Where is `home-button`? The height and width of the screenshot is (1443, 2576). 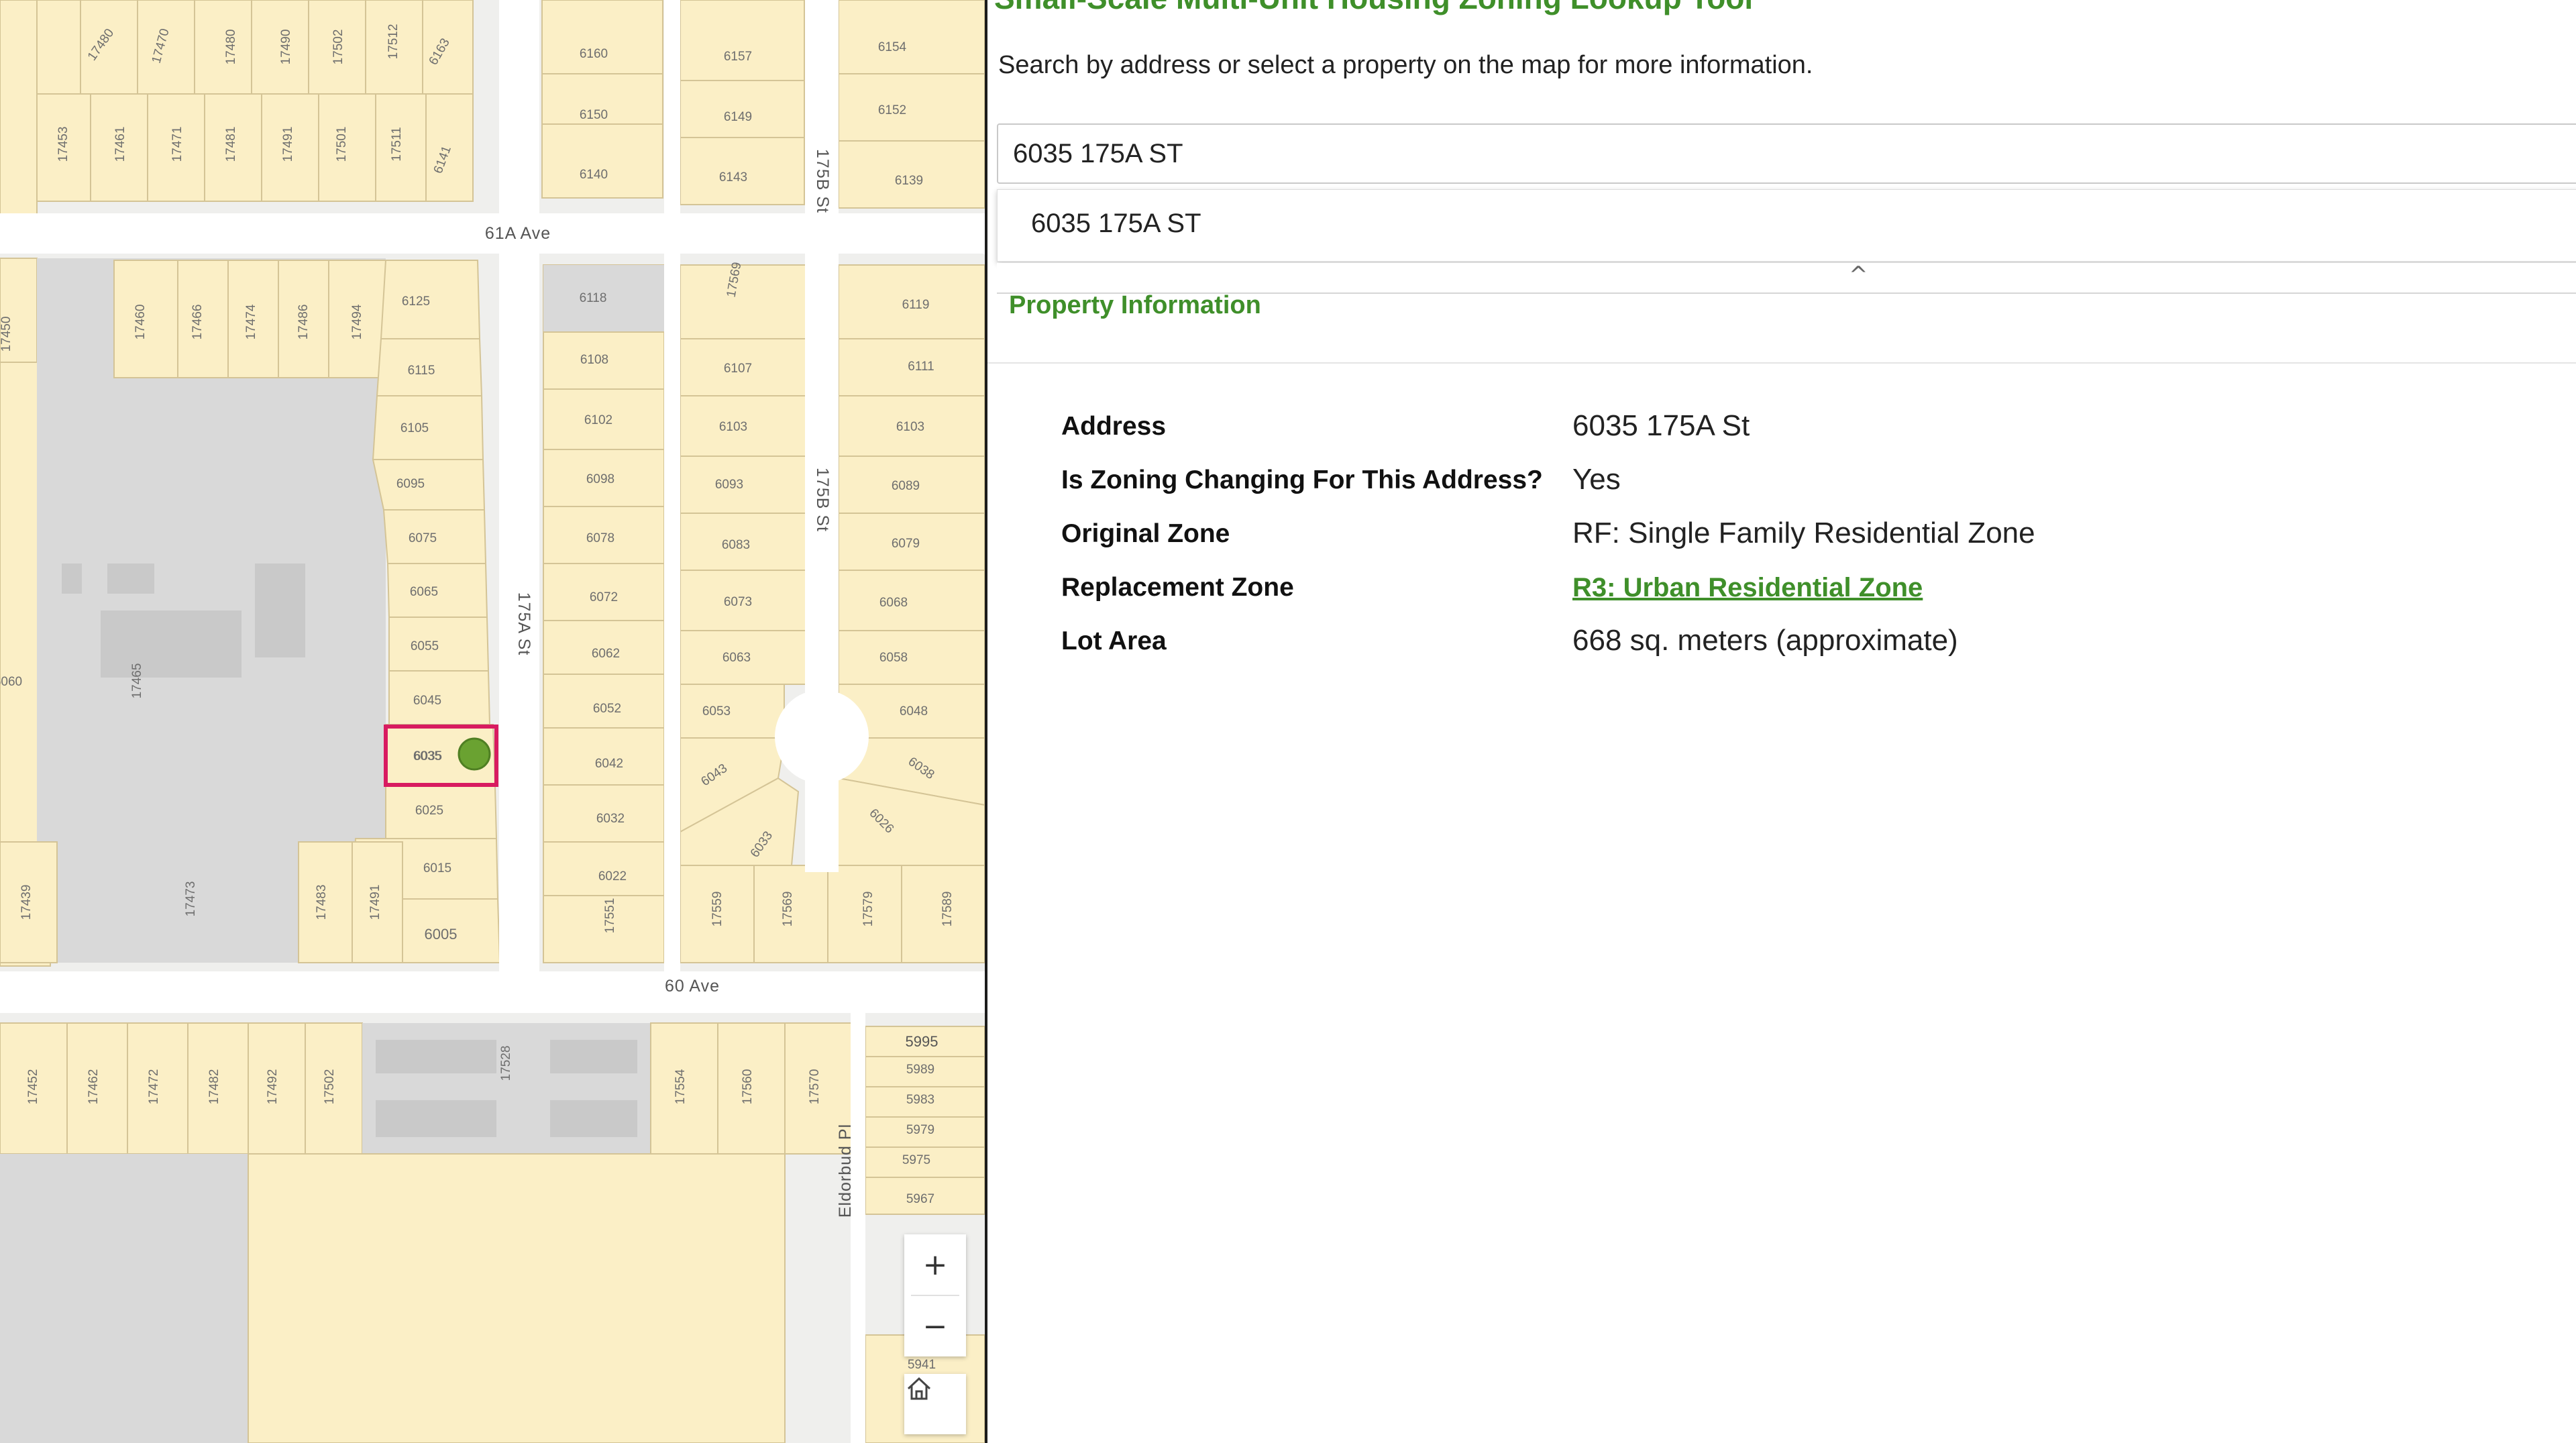 home-button is located at coordinates (935, 1404).